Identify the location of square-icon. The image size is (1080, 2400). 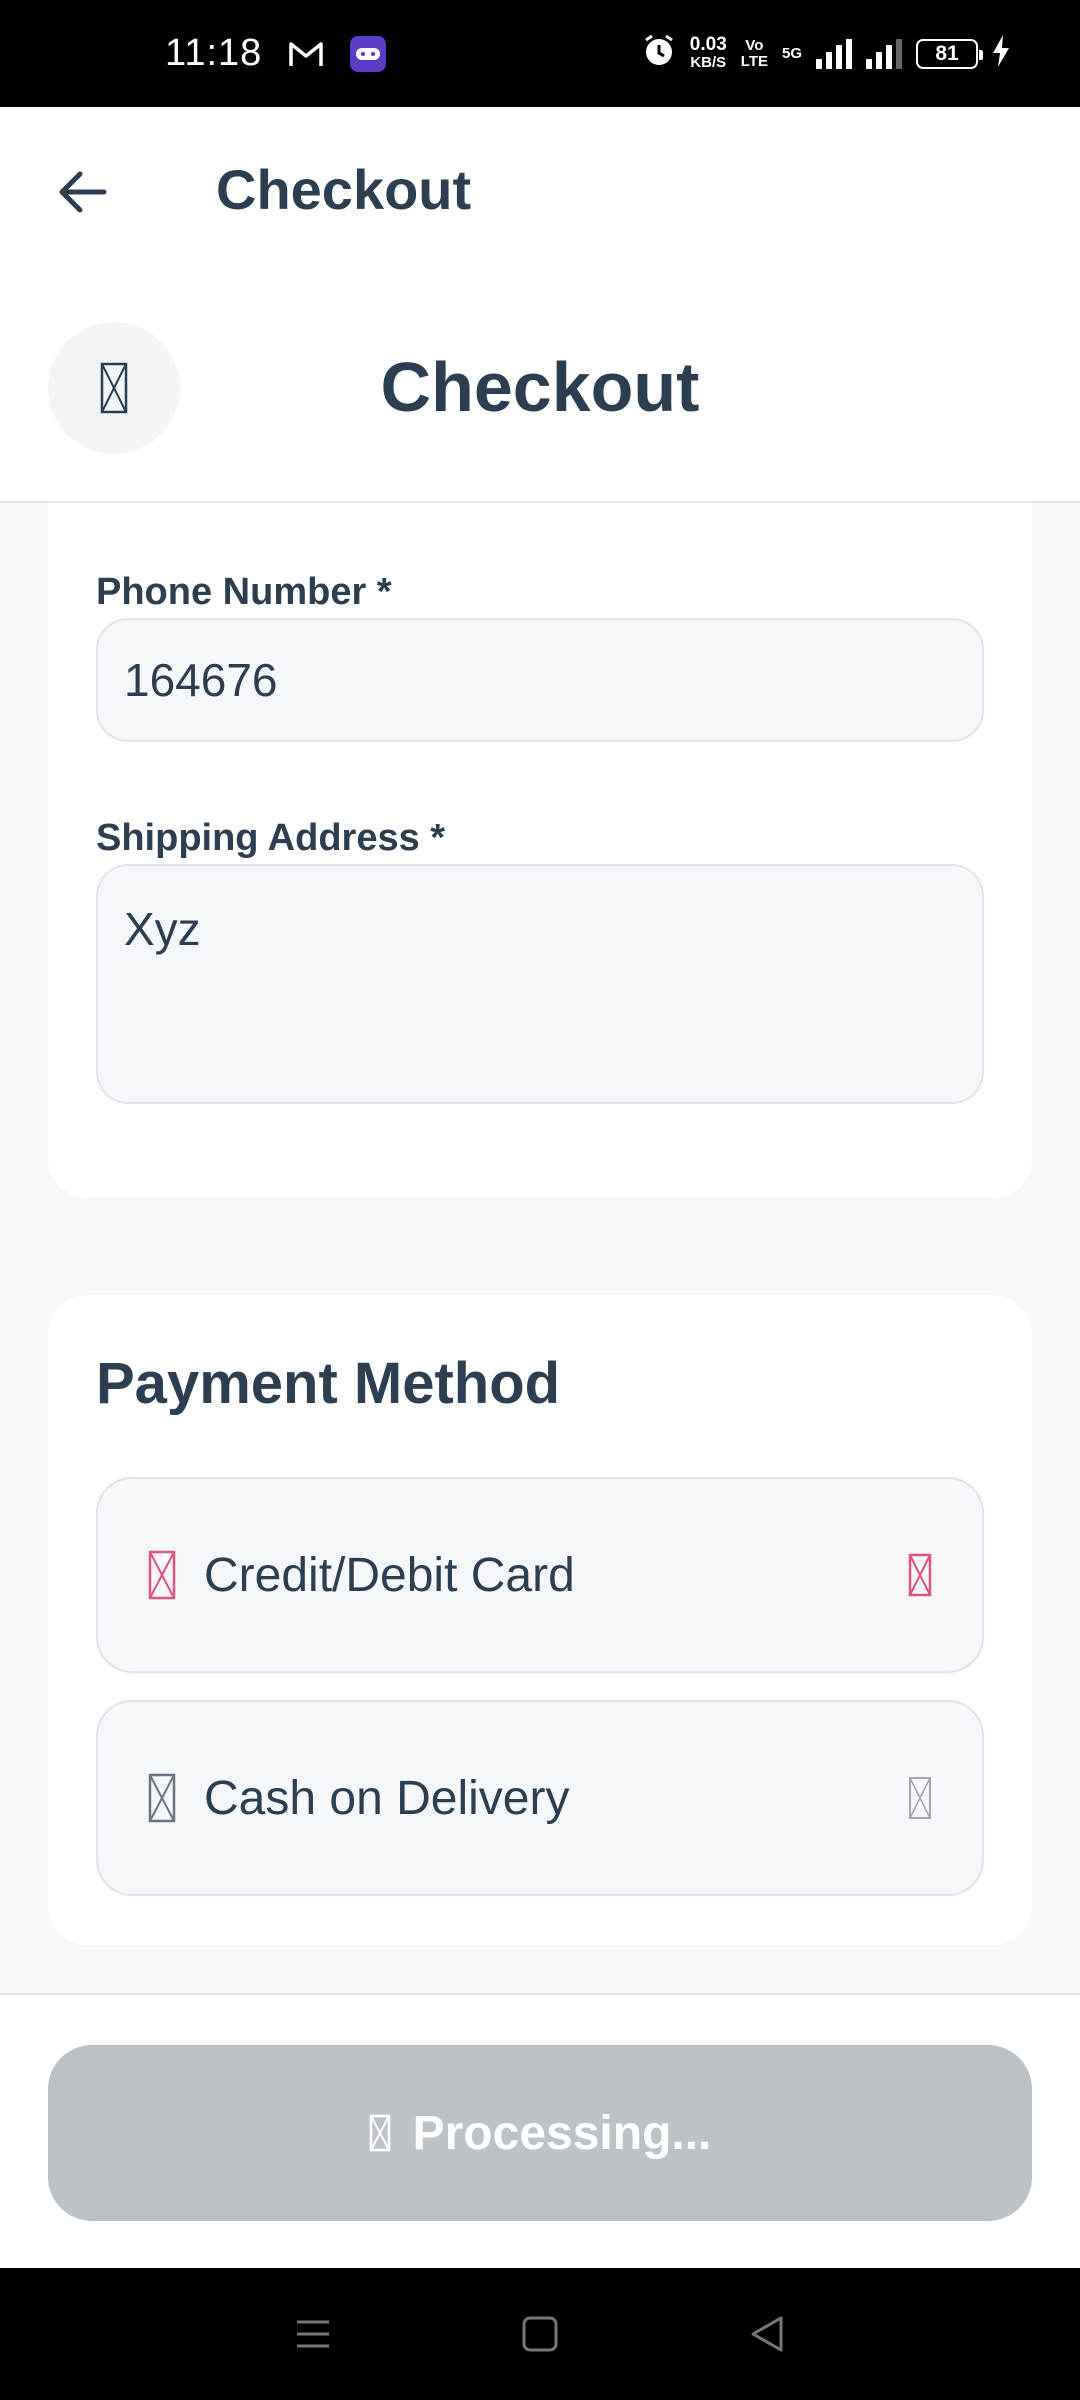
(540, 2334).